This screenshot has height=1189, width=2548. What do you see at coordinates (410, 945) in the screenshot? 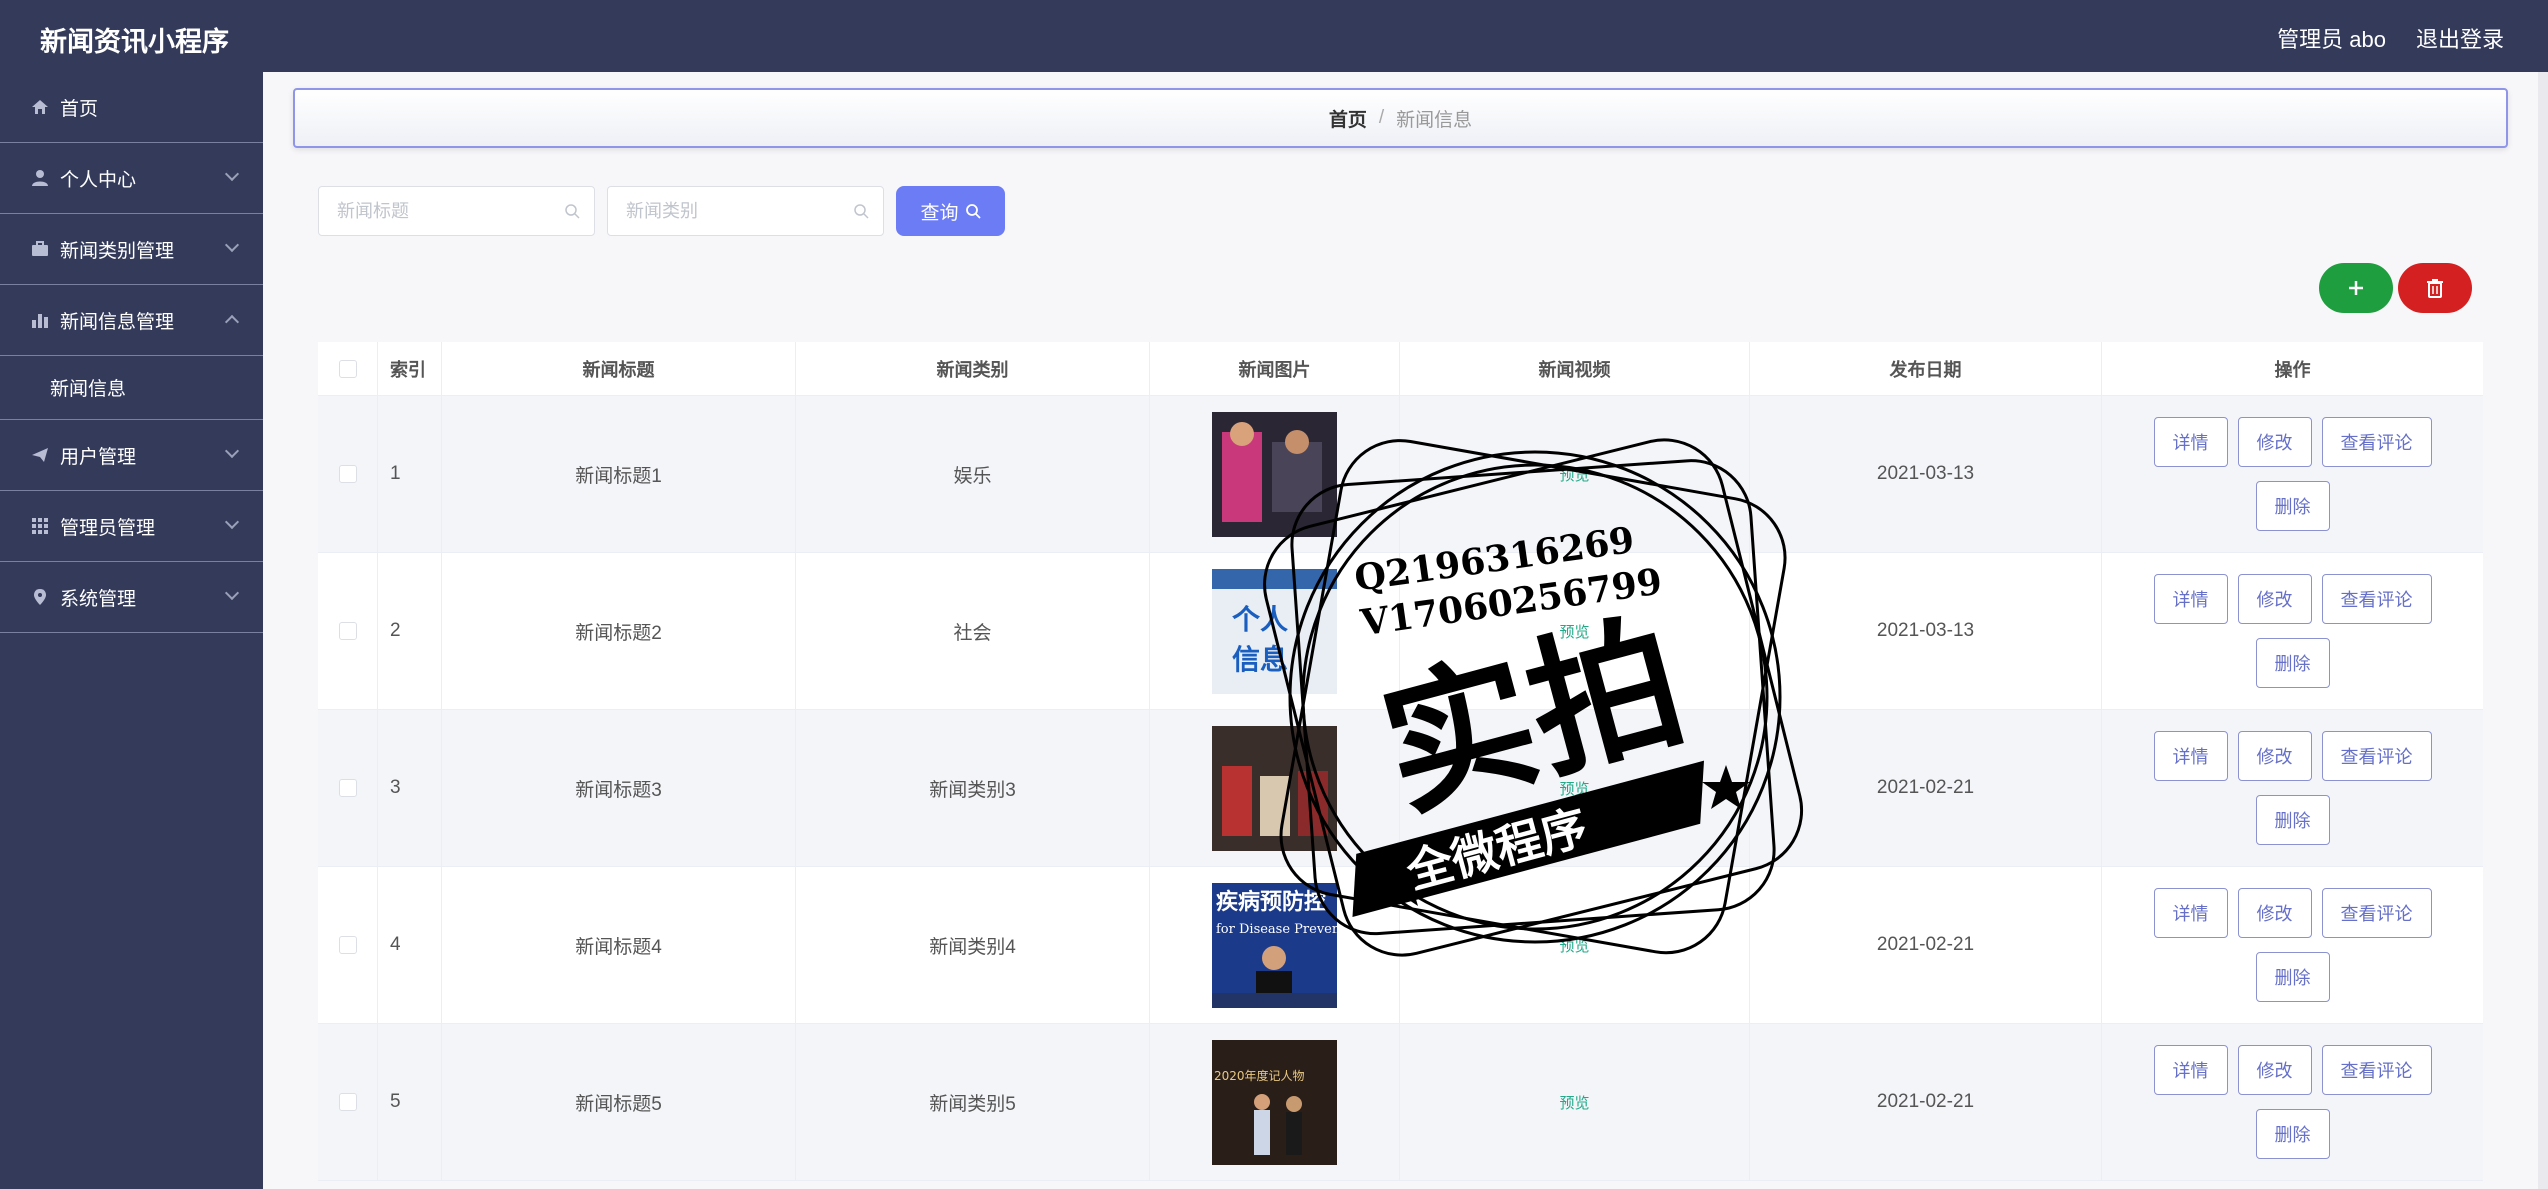
I see `index-cell: 4` at bounding box center [410, 945].